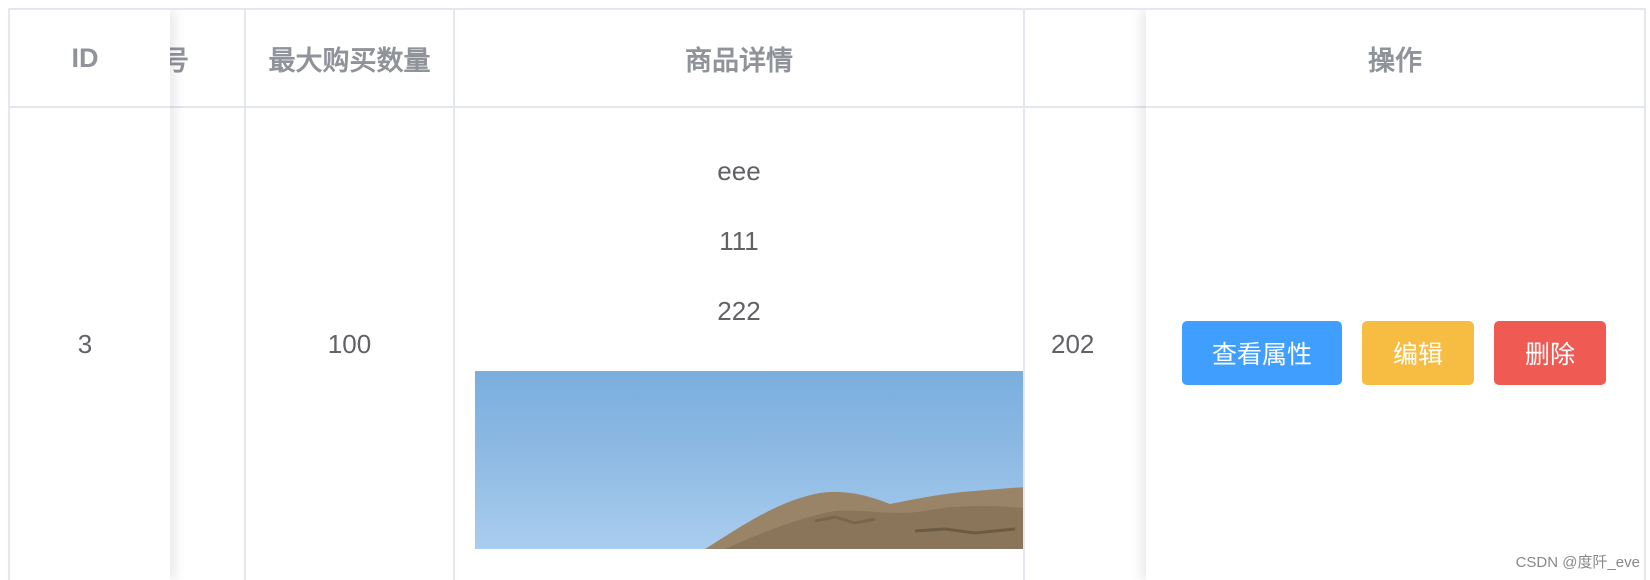 This screenshot has width=1650, height=580. Describe the element at coordinates (1577, 562) in the screenshot. I see `watermark: CSDN @度阡_eve` at that location.